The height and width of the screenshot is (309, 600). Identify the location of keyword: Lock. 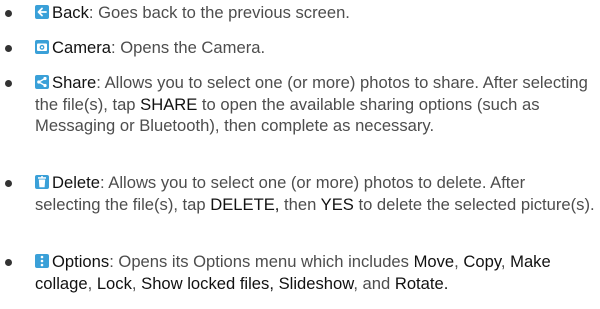
(114, 283).